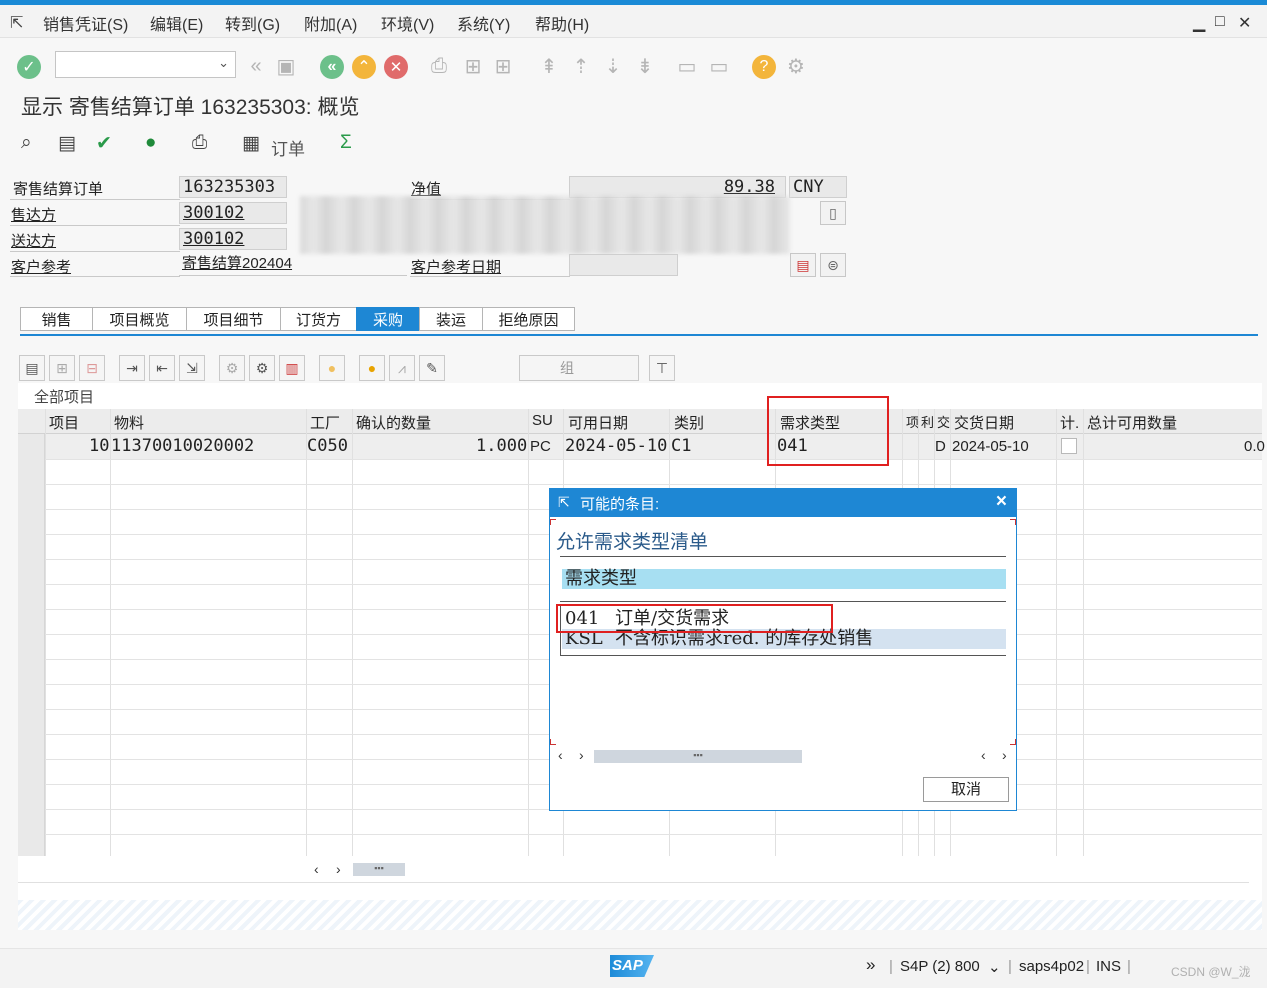 Image resolution: width=1267 pixels, height=988 pixels. What do you see at coordinates (966, 789) in the screenshot?
I see `cancel-button: 取消` at bounding box center [966, 789].